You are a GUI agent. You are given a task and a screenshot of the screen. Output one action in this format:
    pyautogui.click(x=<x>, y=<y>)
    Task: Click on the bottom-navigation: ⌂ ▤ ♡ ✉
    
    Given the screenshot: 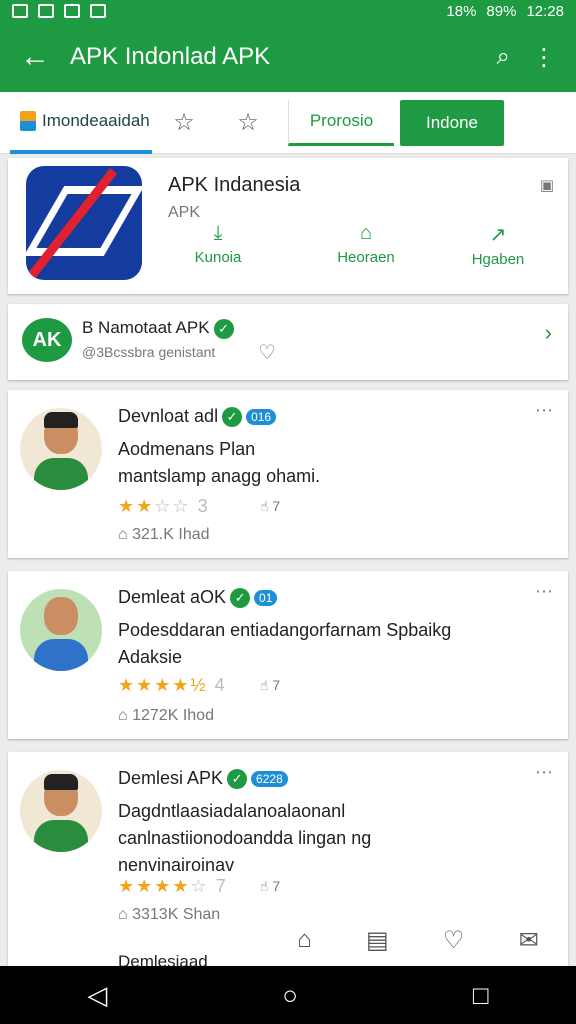 What is the action you would take?
    pyautogui.click(x=418, y=940)
    